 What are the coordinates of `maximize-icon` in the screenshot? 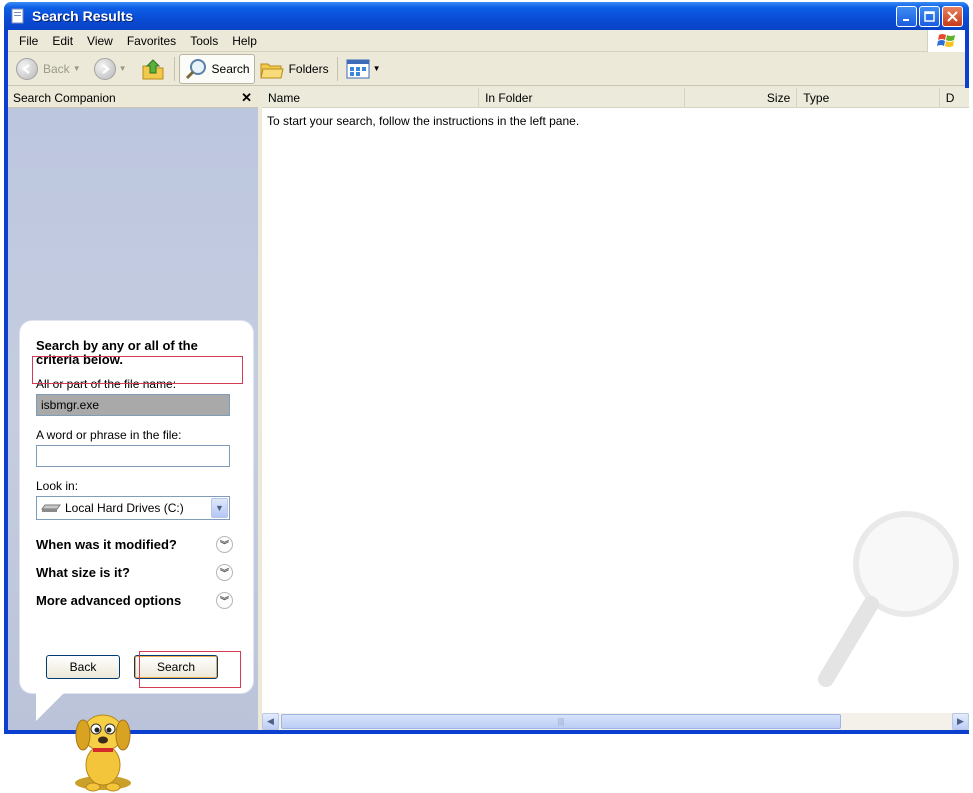 It's located at (929, 16).